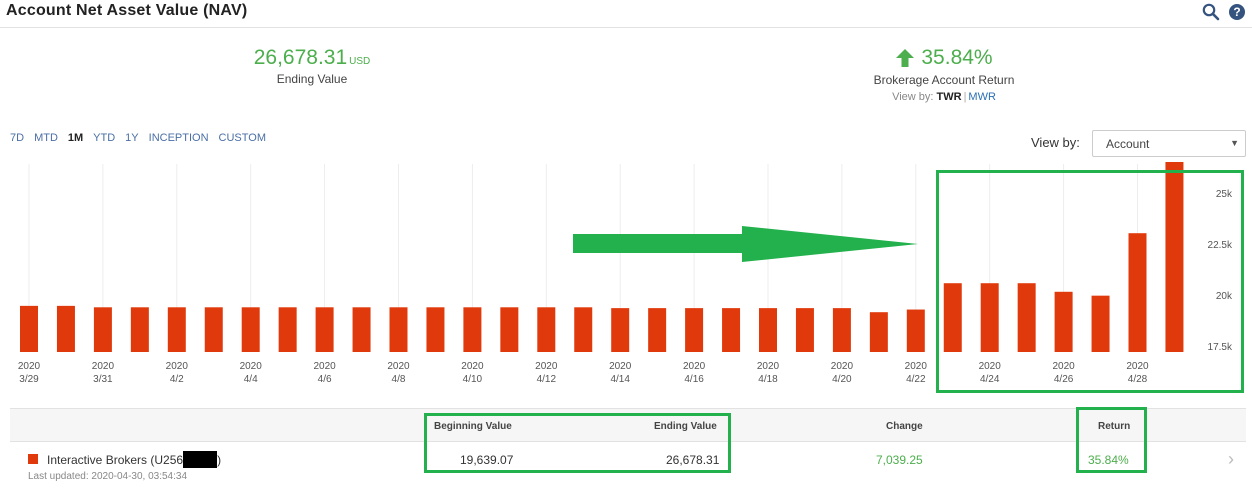 This screenshot has height=492, width=1252. Describe the element at coordinates (251, 379) in the screenshot. I see `x-tick-date: 4/4` at that location.